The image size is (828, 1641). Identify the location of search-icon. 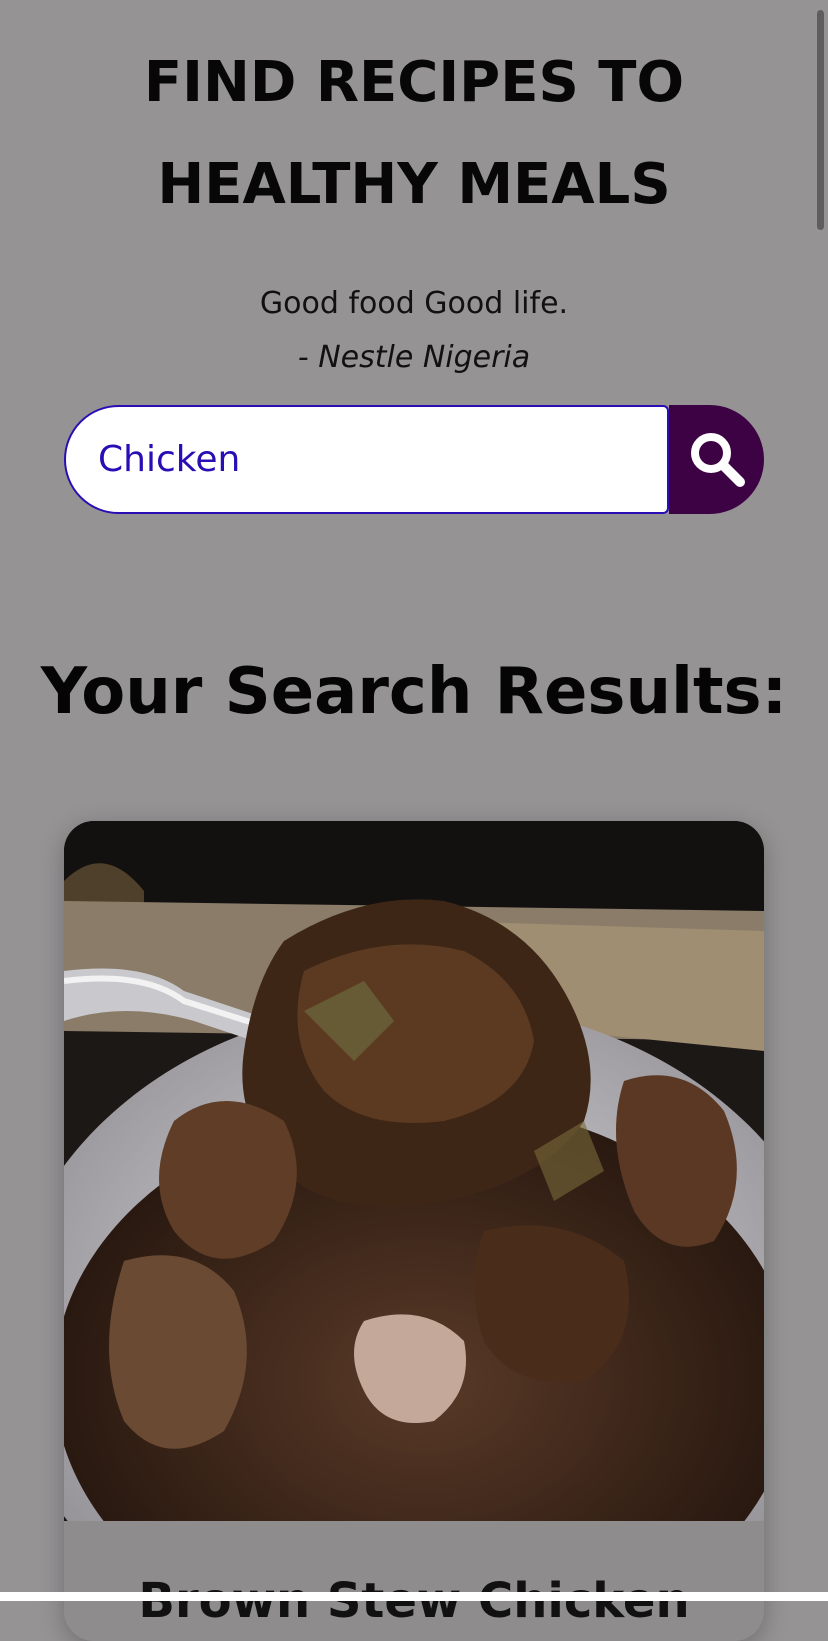
(717, 459).